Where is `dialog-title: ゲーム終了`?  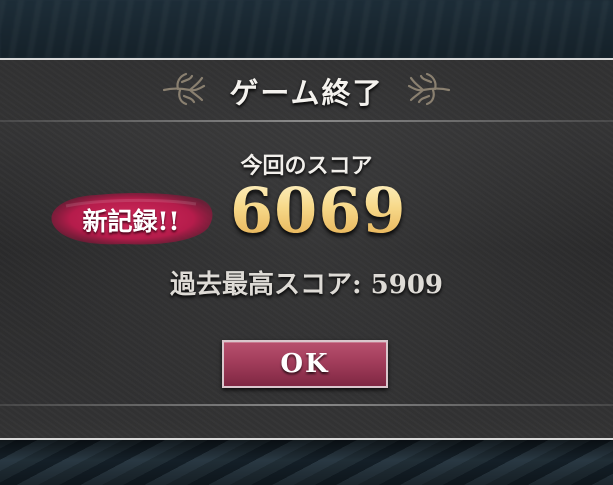
dialog-title: ゲーム終了 is located at coordinates (306, 93).